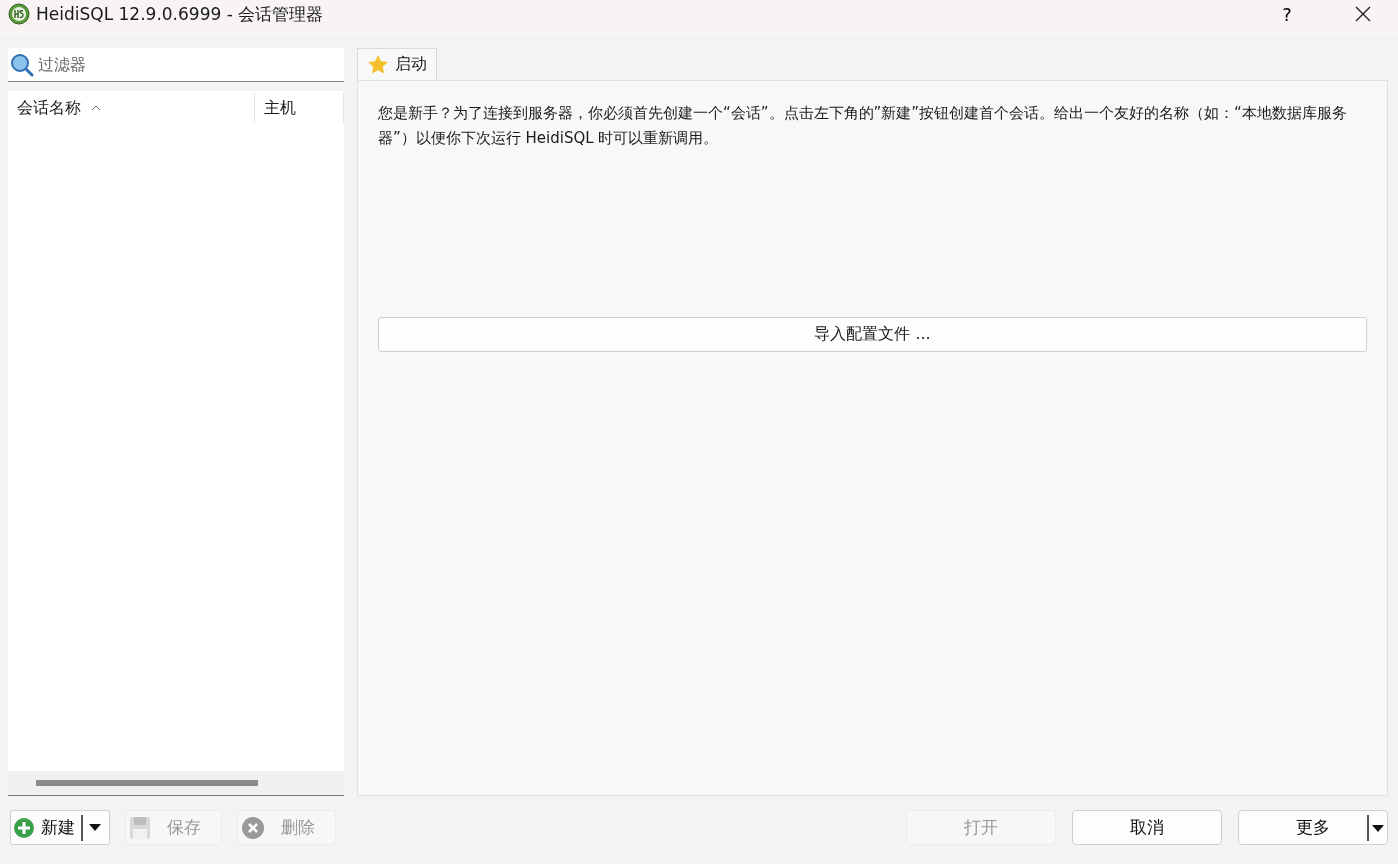 This screenshot has height=864, width=1398. What do you see at coordinates (24, 827) in the screenshot?
I see `plus-icon` at bounding box center [24, 827].